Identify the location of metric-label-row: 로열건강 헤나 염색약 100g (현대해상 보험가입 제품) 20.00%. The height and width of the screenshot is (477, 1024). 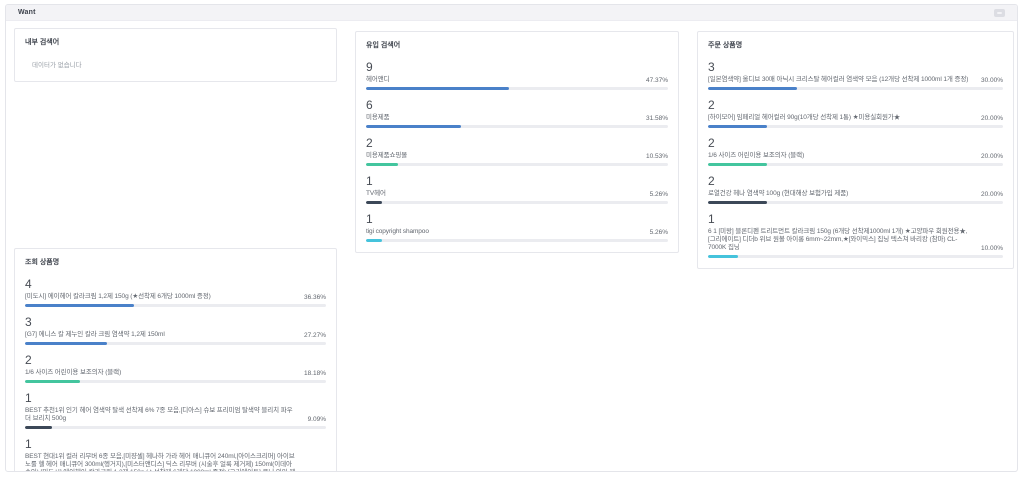
(855, 194).